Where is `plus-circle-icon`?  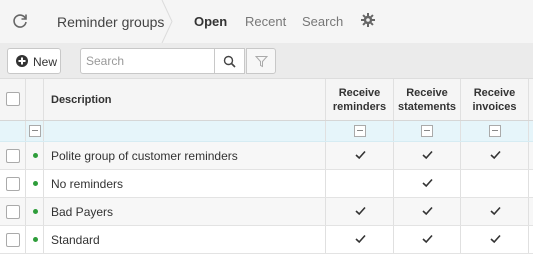
plus-circle-icon is located at coordinates (22, 61).